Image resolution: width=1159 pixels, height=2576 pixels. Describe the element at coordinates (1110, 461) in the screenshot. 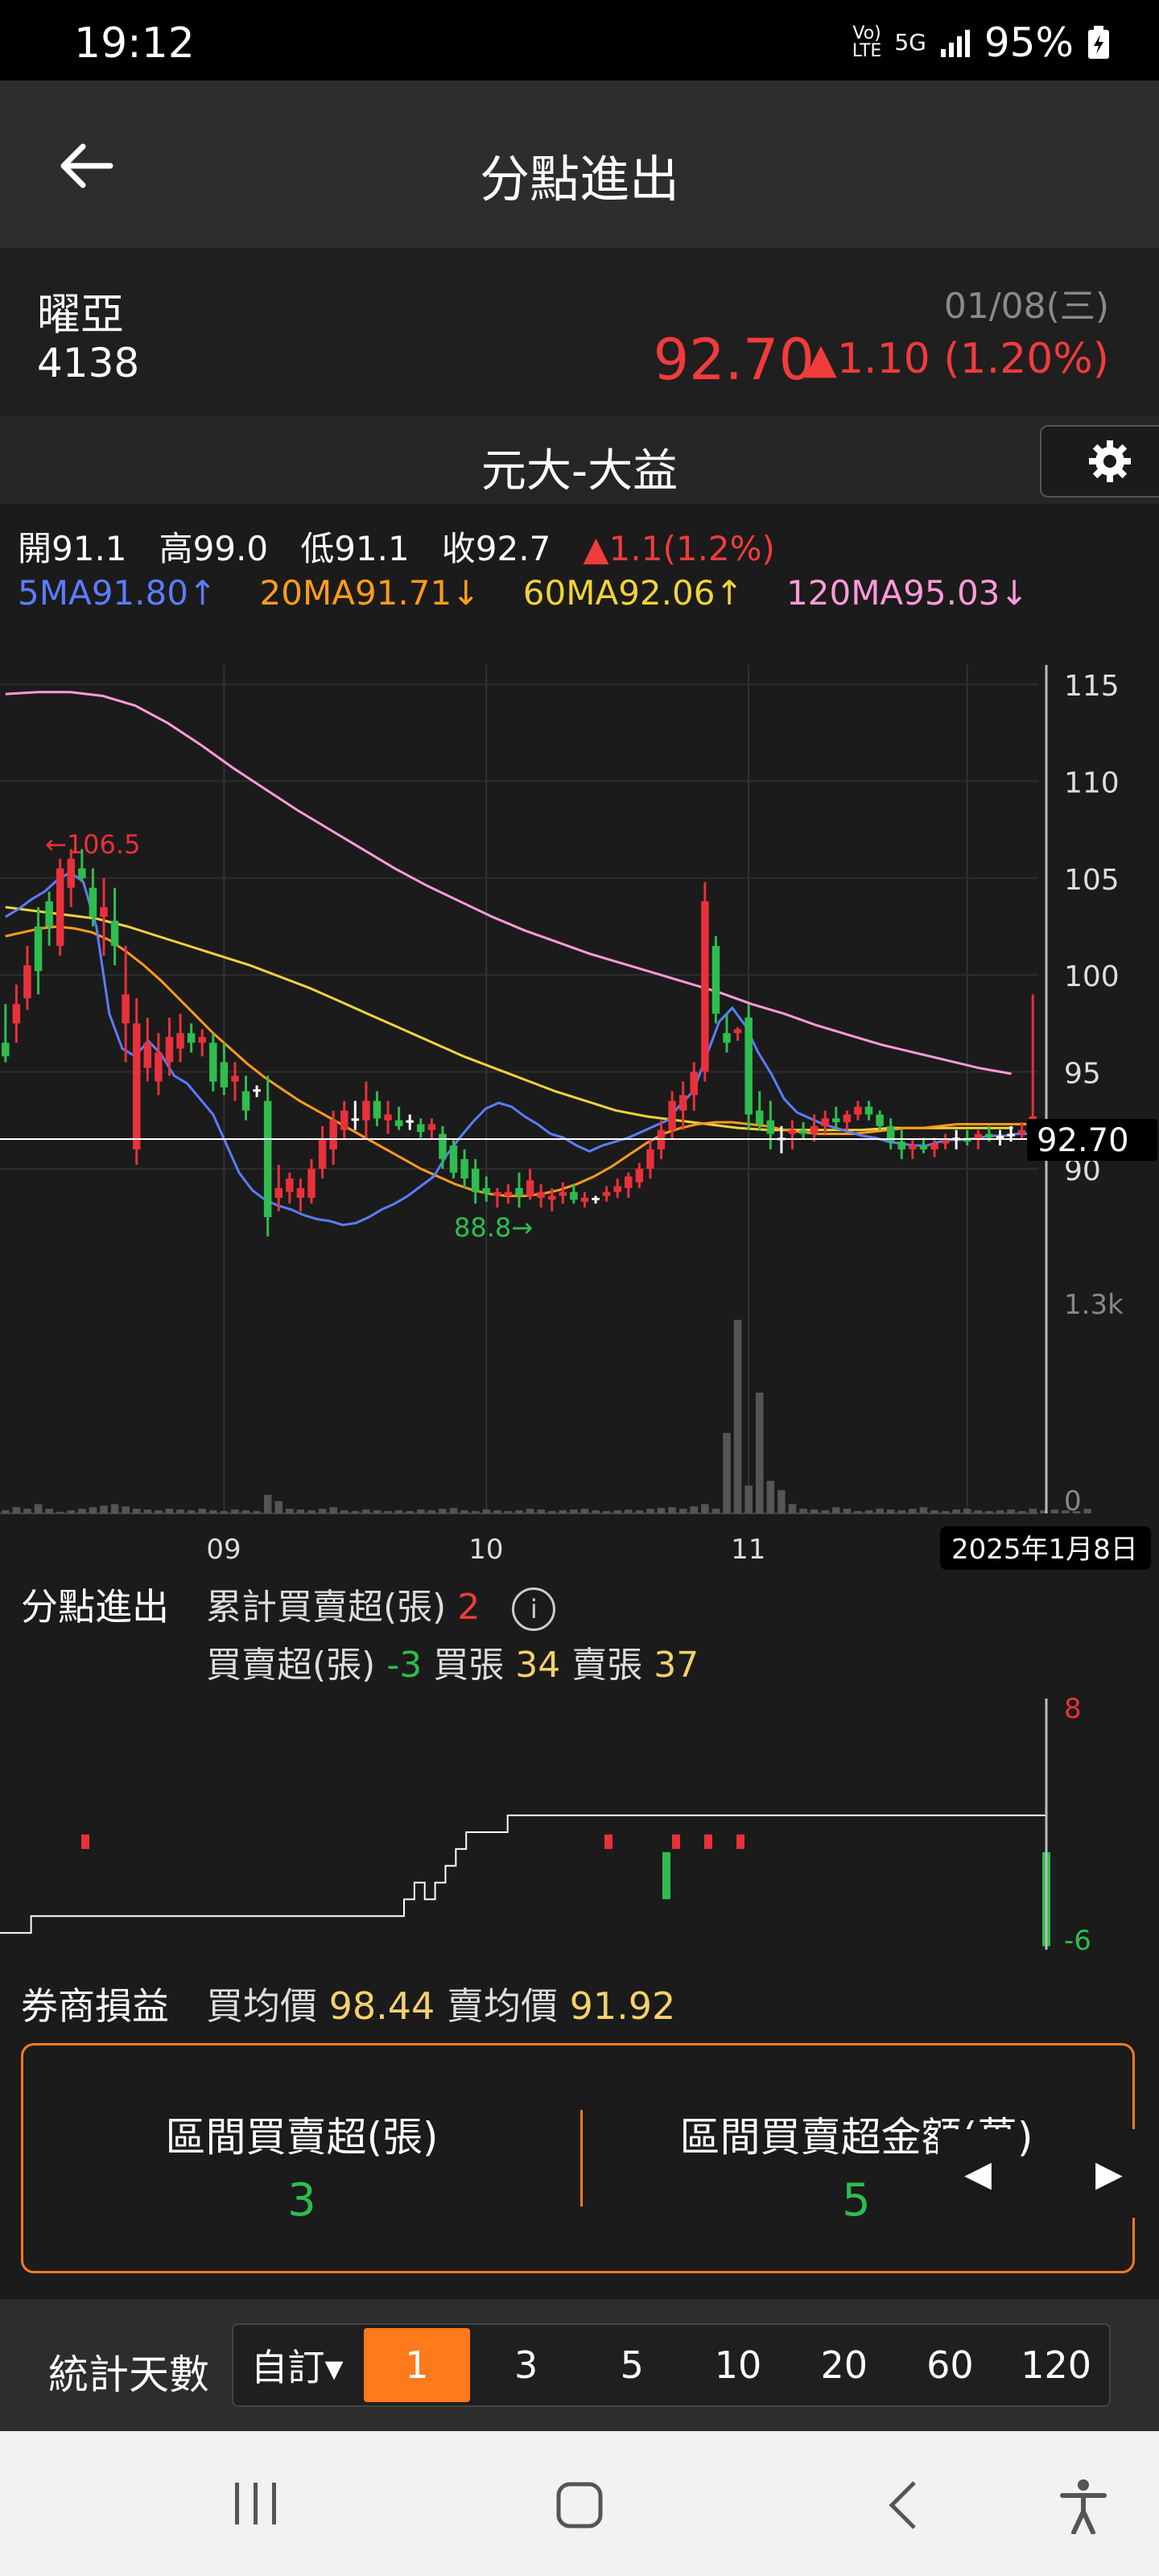

I see `gear-icon` at that location.